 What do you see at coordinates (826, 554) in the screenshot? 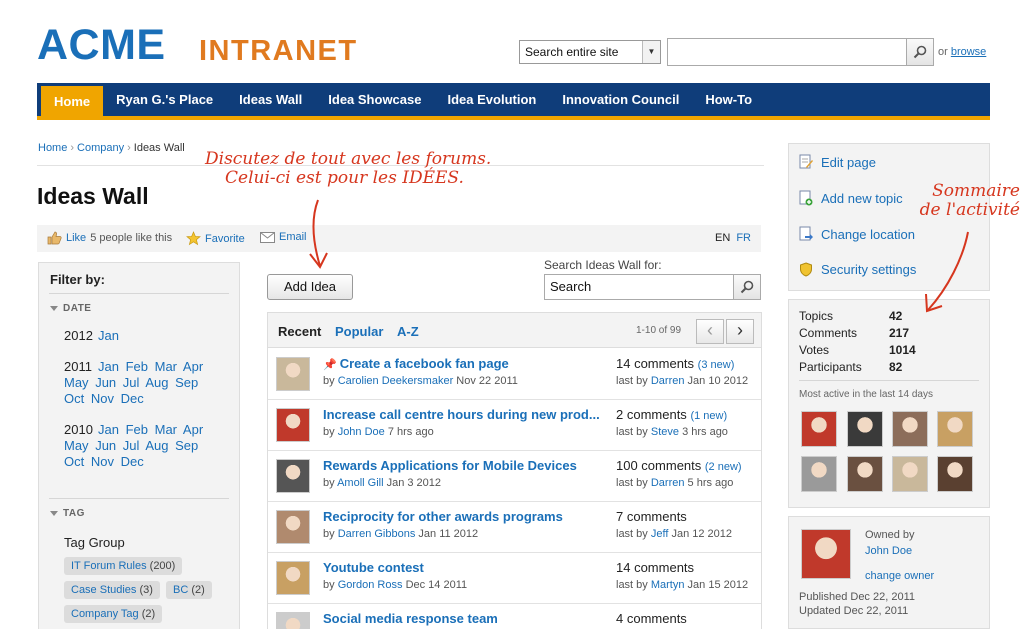
I see `owner-avatar` at bounding box center [826, 554].